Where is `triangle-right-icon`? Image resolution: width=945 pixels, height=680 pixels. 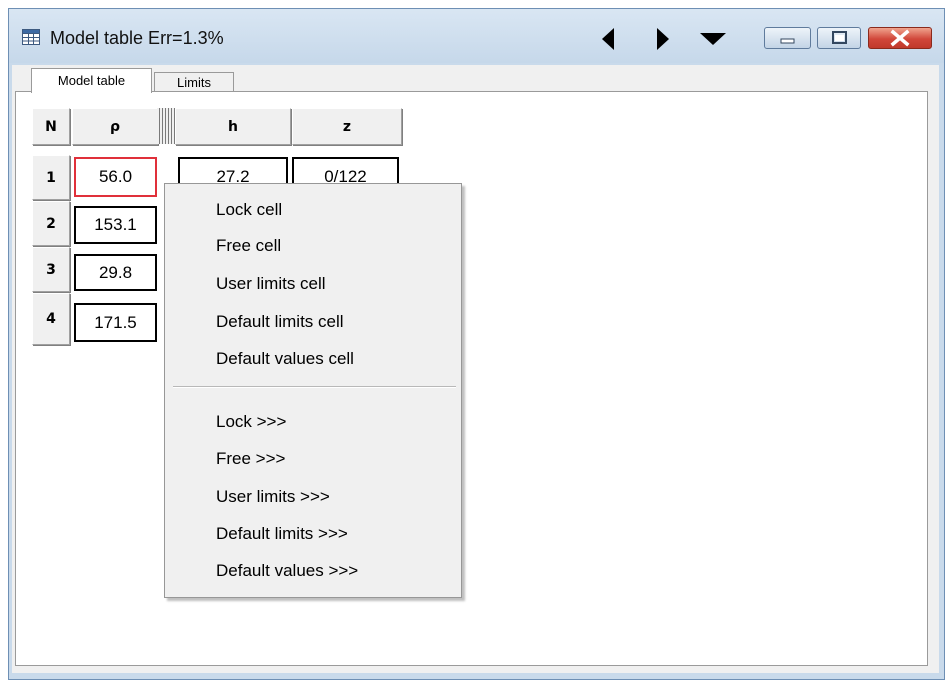
triangle-right-icon is located at coordinates (663, 39).